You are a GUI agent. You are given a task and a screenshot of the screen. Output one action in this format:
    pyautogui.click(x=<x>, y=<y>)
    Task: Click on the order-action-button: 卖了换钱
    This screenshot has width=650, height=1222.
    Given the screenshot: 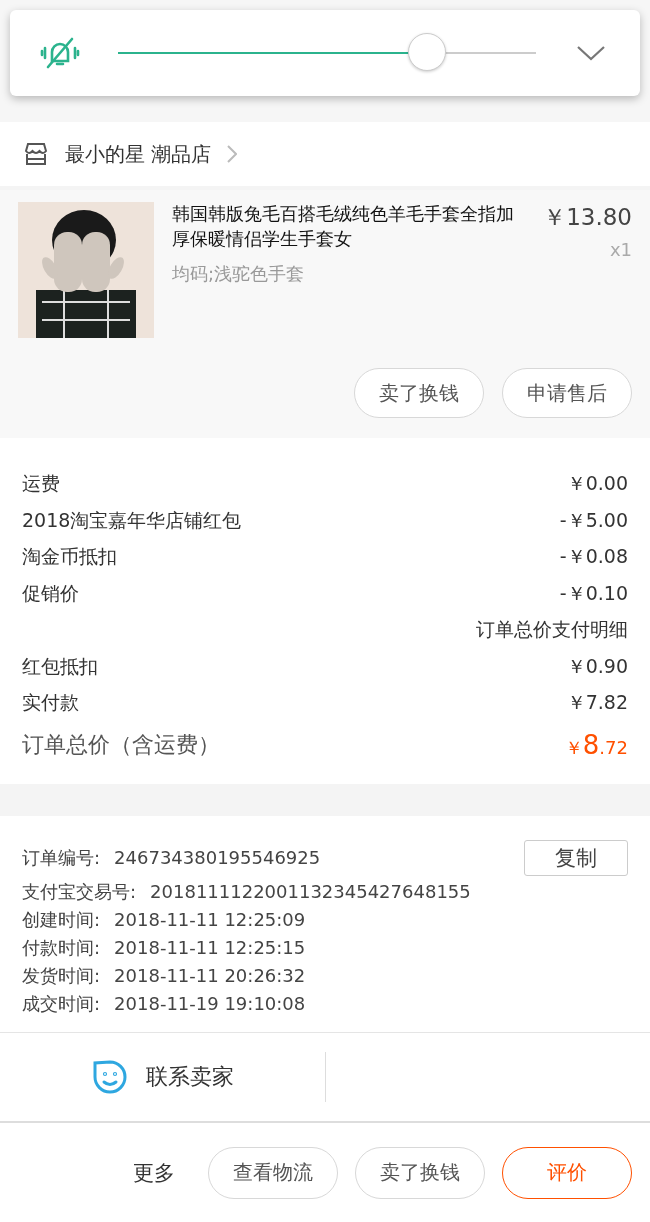 What is the action you would take?
    pyautogui.click(x=420, y=1172)
    